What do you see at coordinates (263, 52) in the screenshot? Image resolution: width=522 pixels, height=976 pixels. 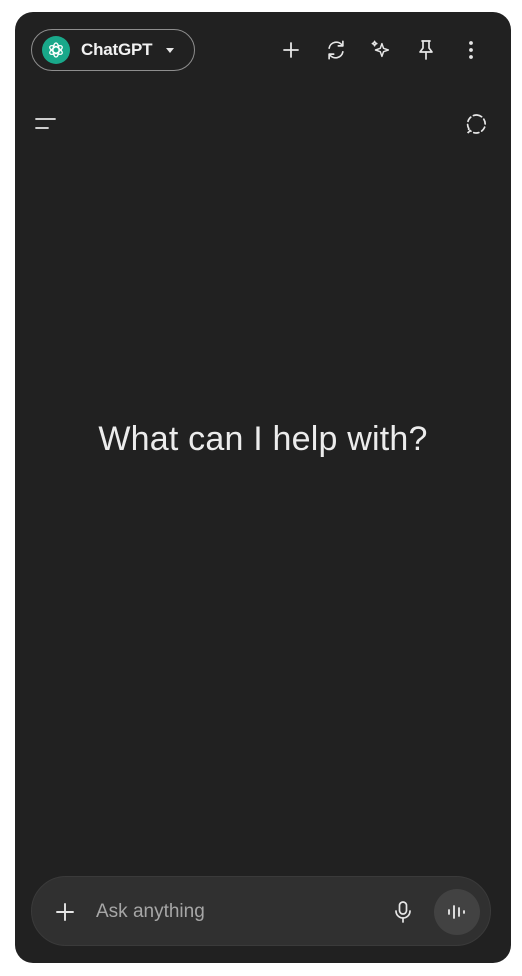 I see `top-bar: ChatGPT` at bounding box center [263, 52].